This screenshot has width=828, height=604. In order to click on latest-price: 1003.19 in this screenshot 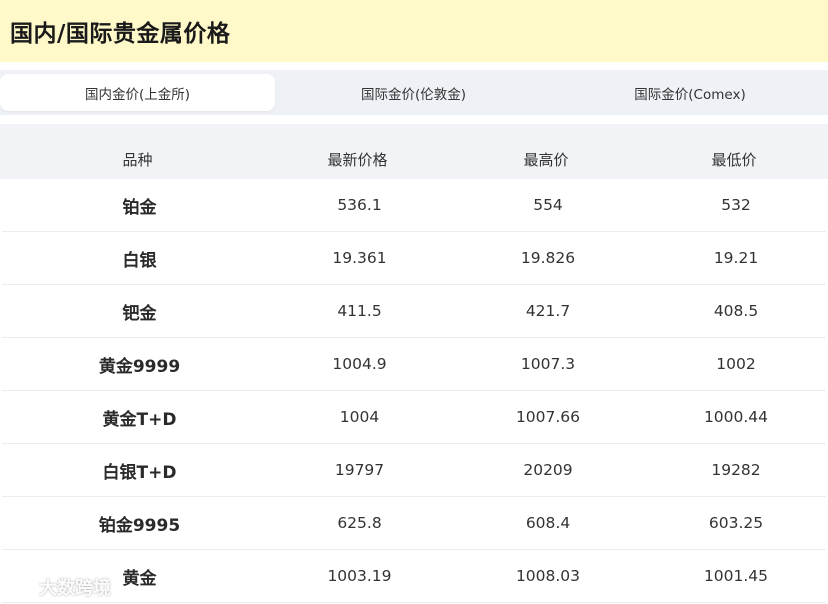, I will do `click(359, 576)`.